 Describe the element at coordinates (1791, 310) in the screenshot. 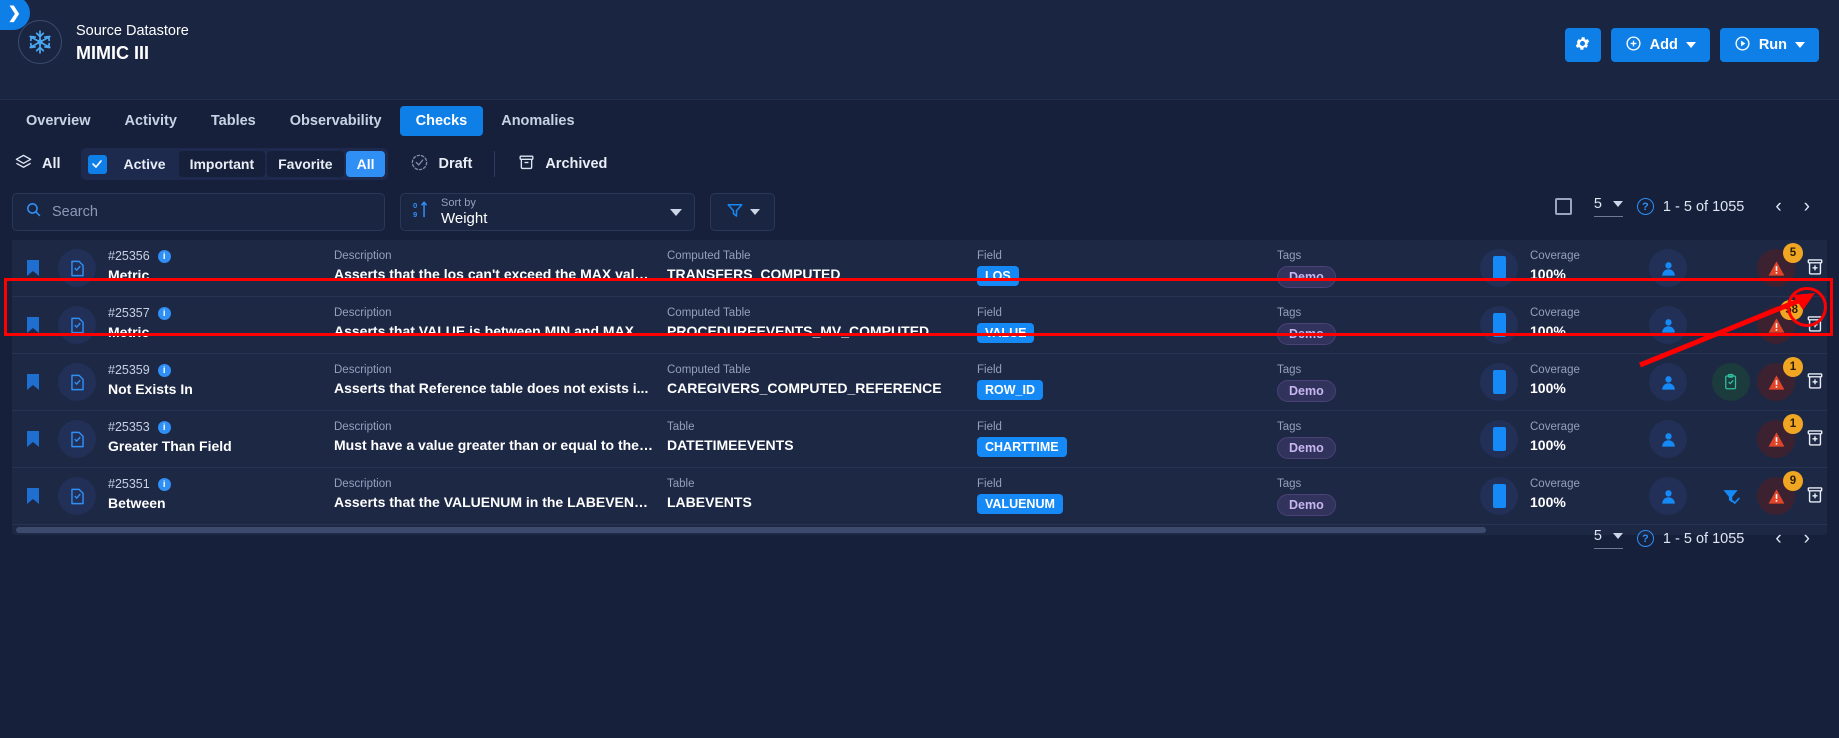

I see `alert-count-badge: 58` at that location.